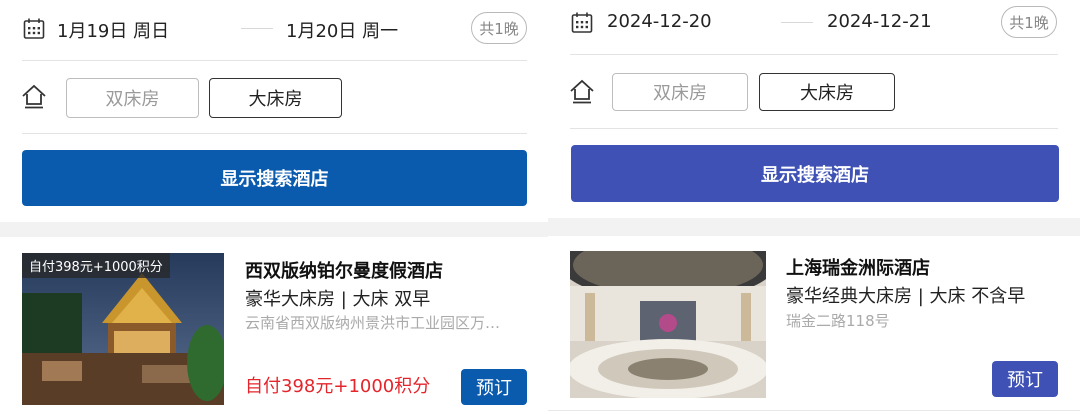 This screenshot has width=1080, height=416. I want to click on hotel-name: 上海瑞金洲际酒店, so click(858, 267).